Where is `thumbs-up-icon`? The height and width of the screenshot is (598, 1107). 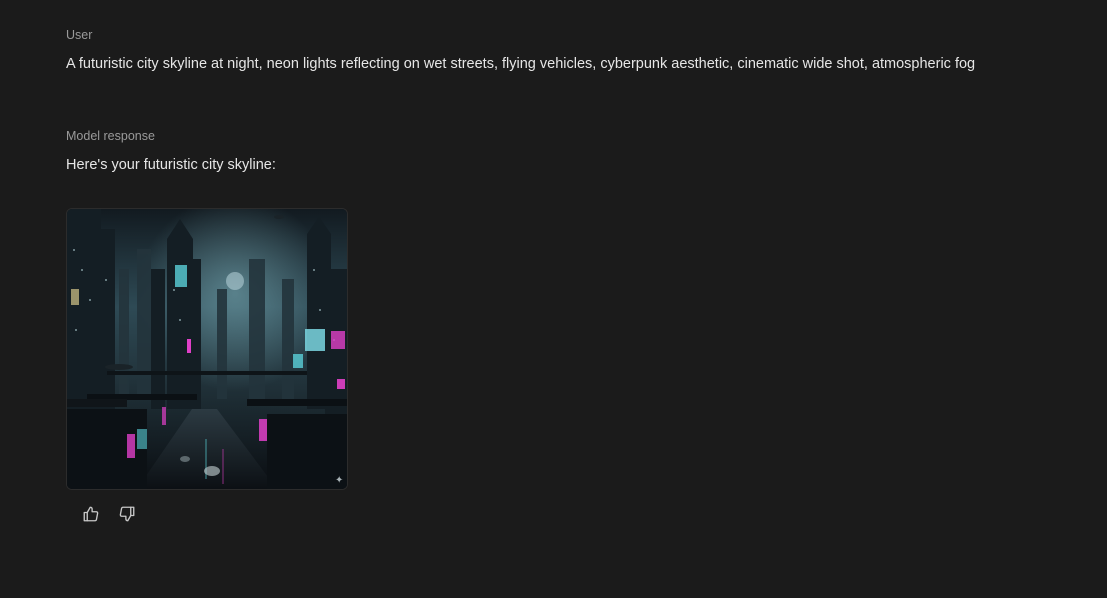 thumbs-up-icon is located at coordinates (91, 514).